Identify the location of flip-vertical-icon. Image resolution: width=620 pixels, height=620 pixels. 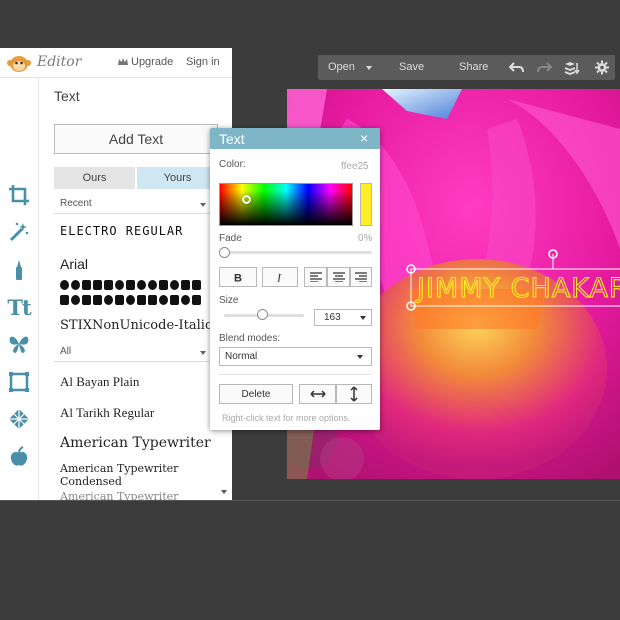
(354, 394).